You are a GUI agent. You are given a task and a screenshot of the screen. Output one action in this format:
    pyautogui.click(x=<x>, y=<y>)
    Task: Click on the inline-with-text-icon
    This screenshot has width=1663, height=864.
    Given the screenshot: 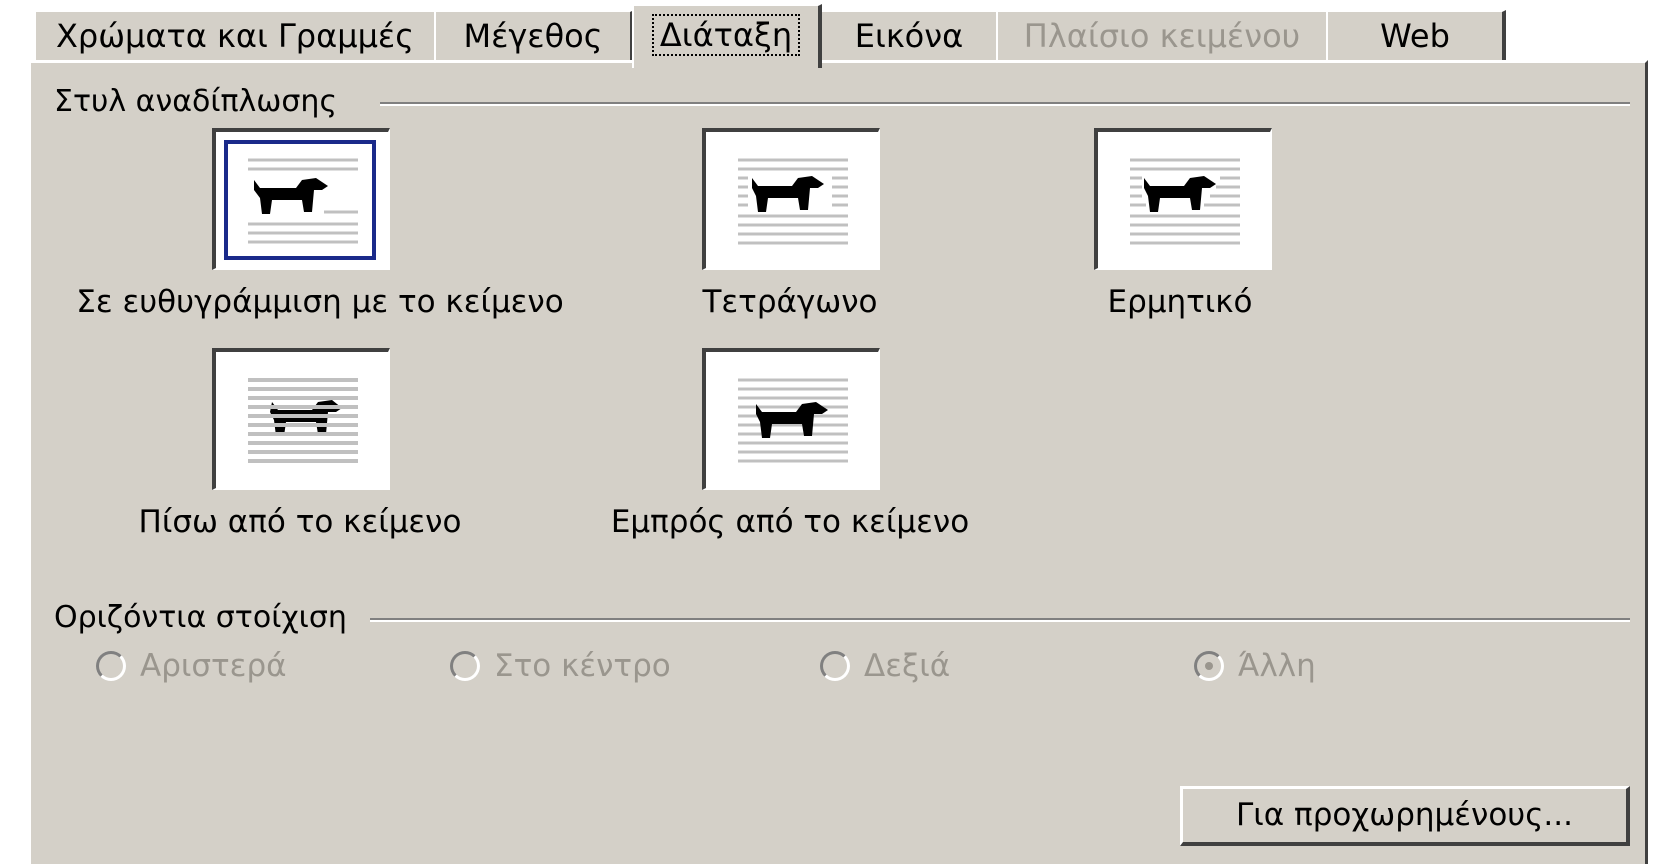 What is the action you would take?
    pyautogui.click(x=303, y=201)
    